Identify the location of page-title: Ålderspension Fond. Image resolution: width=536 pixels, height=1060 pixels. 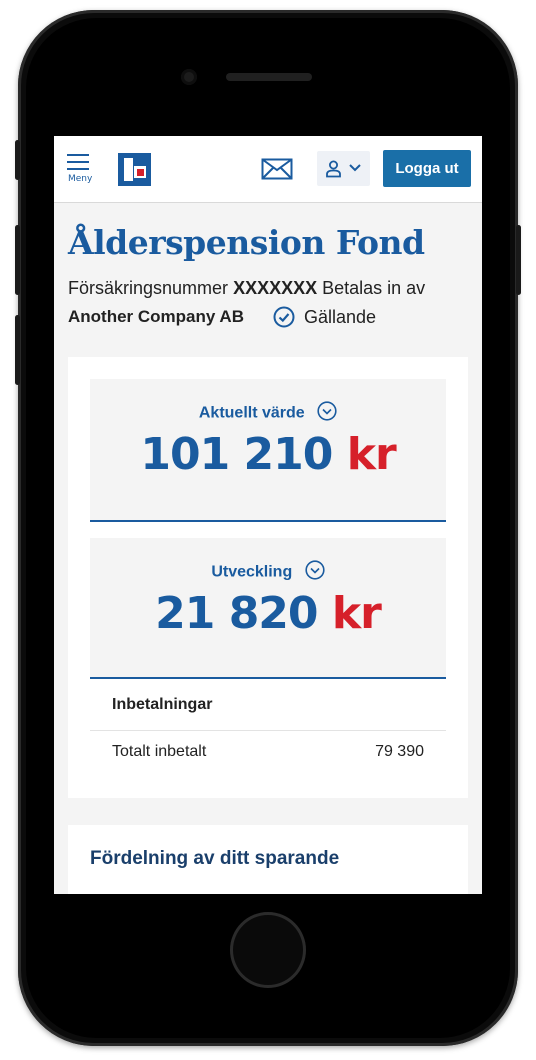
(246, 242).